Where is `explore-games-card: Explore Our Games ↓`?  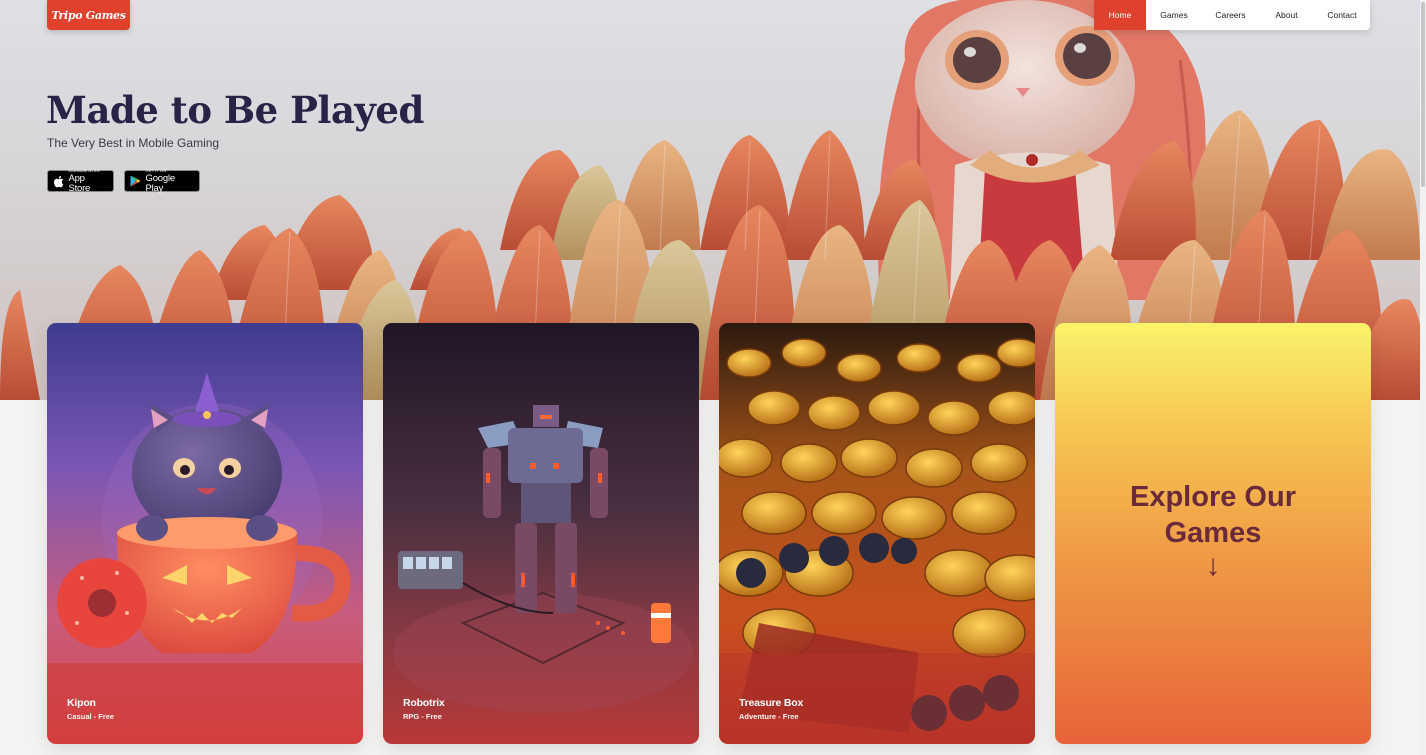 explore-games-card: Explore Our Games ↓ is located at coordinates (1213, 533).